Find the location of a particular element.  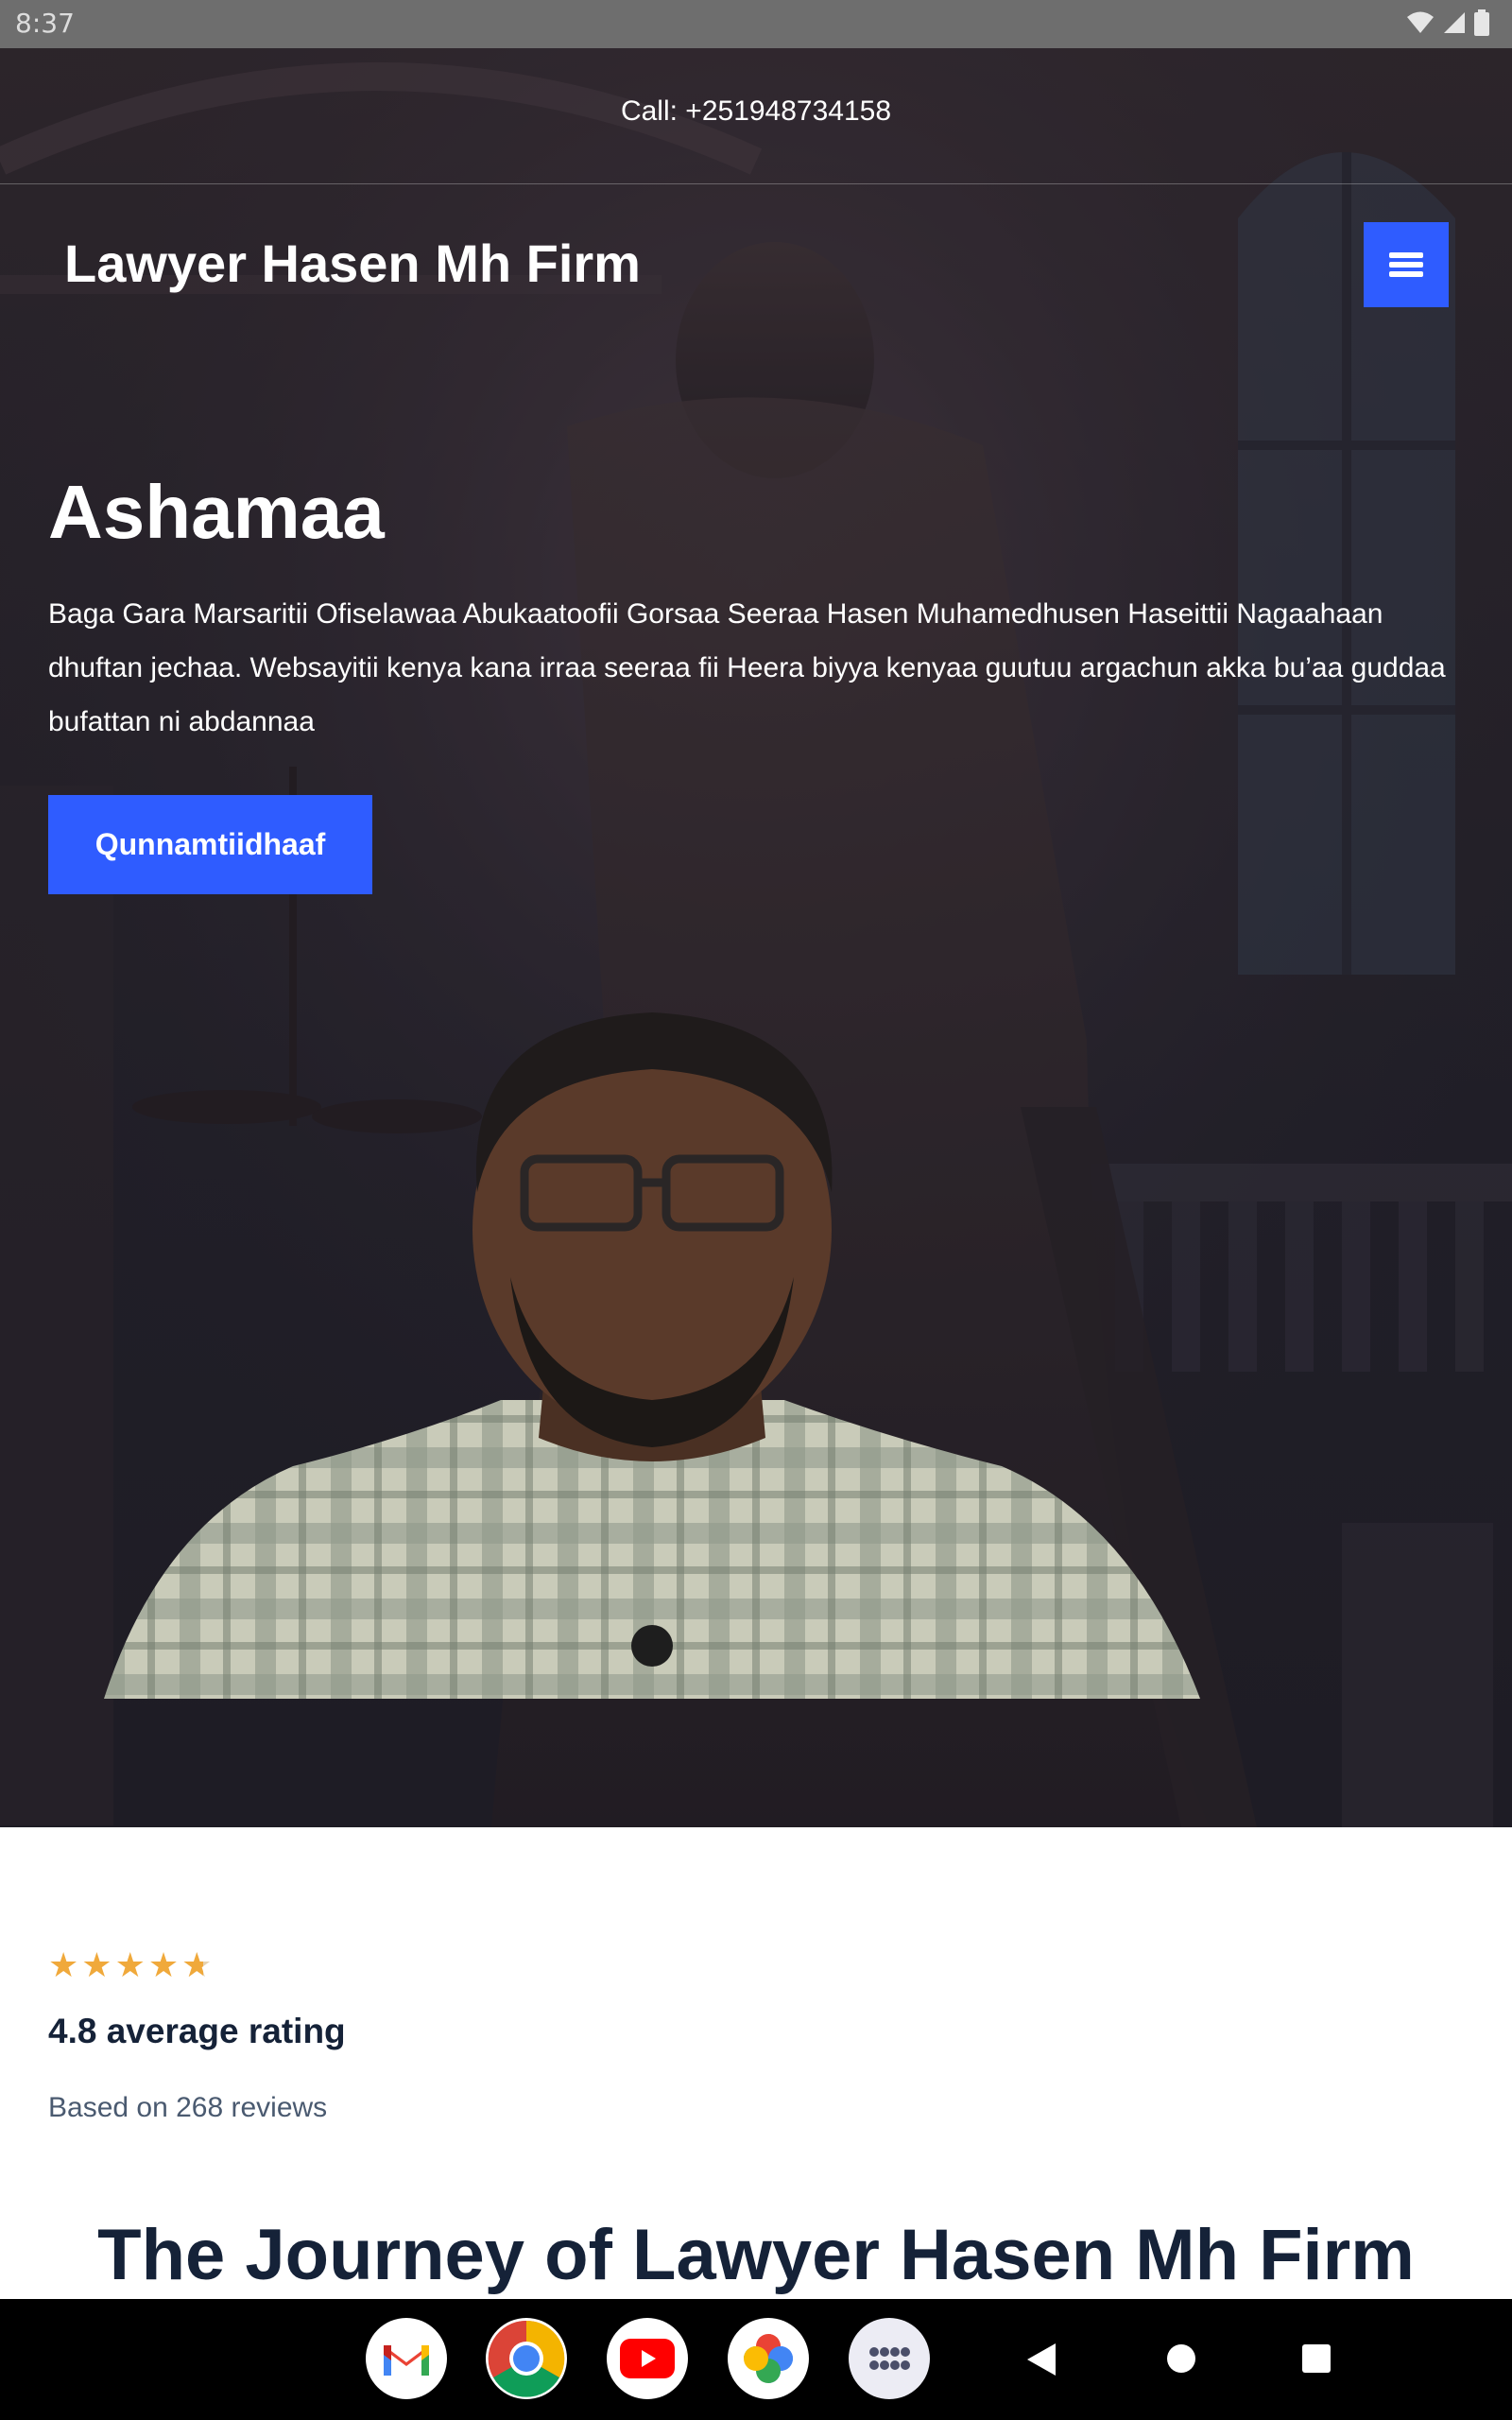

wifi-icon is located at coordinates (1420, 22).